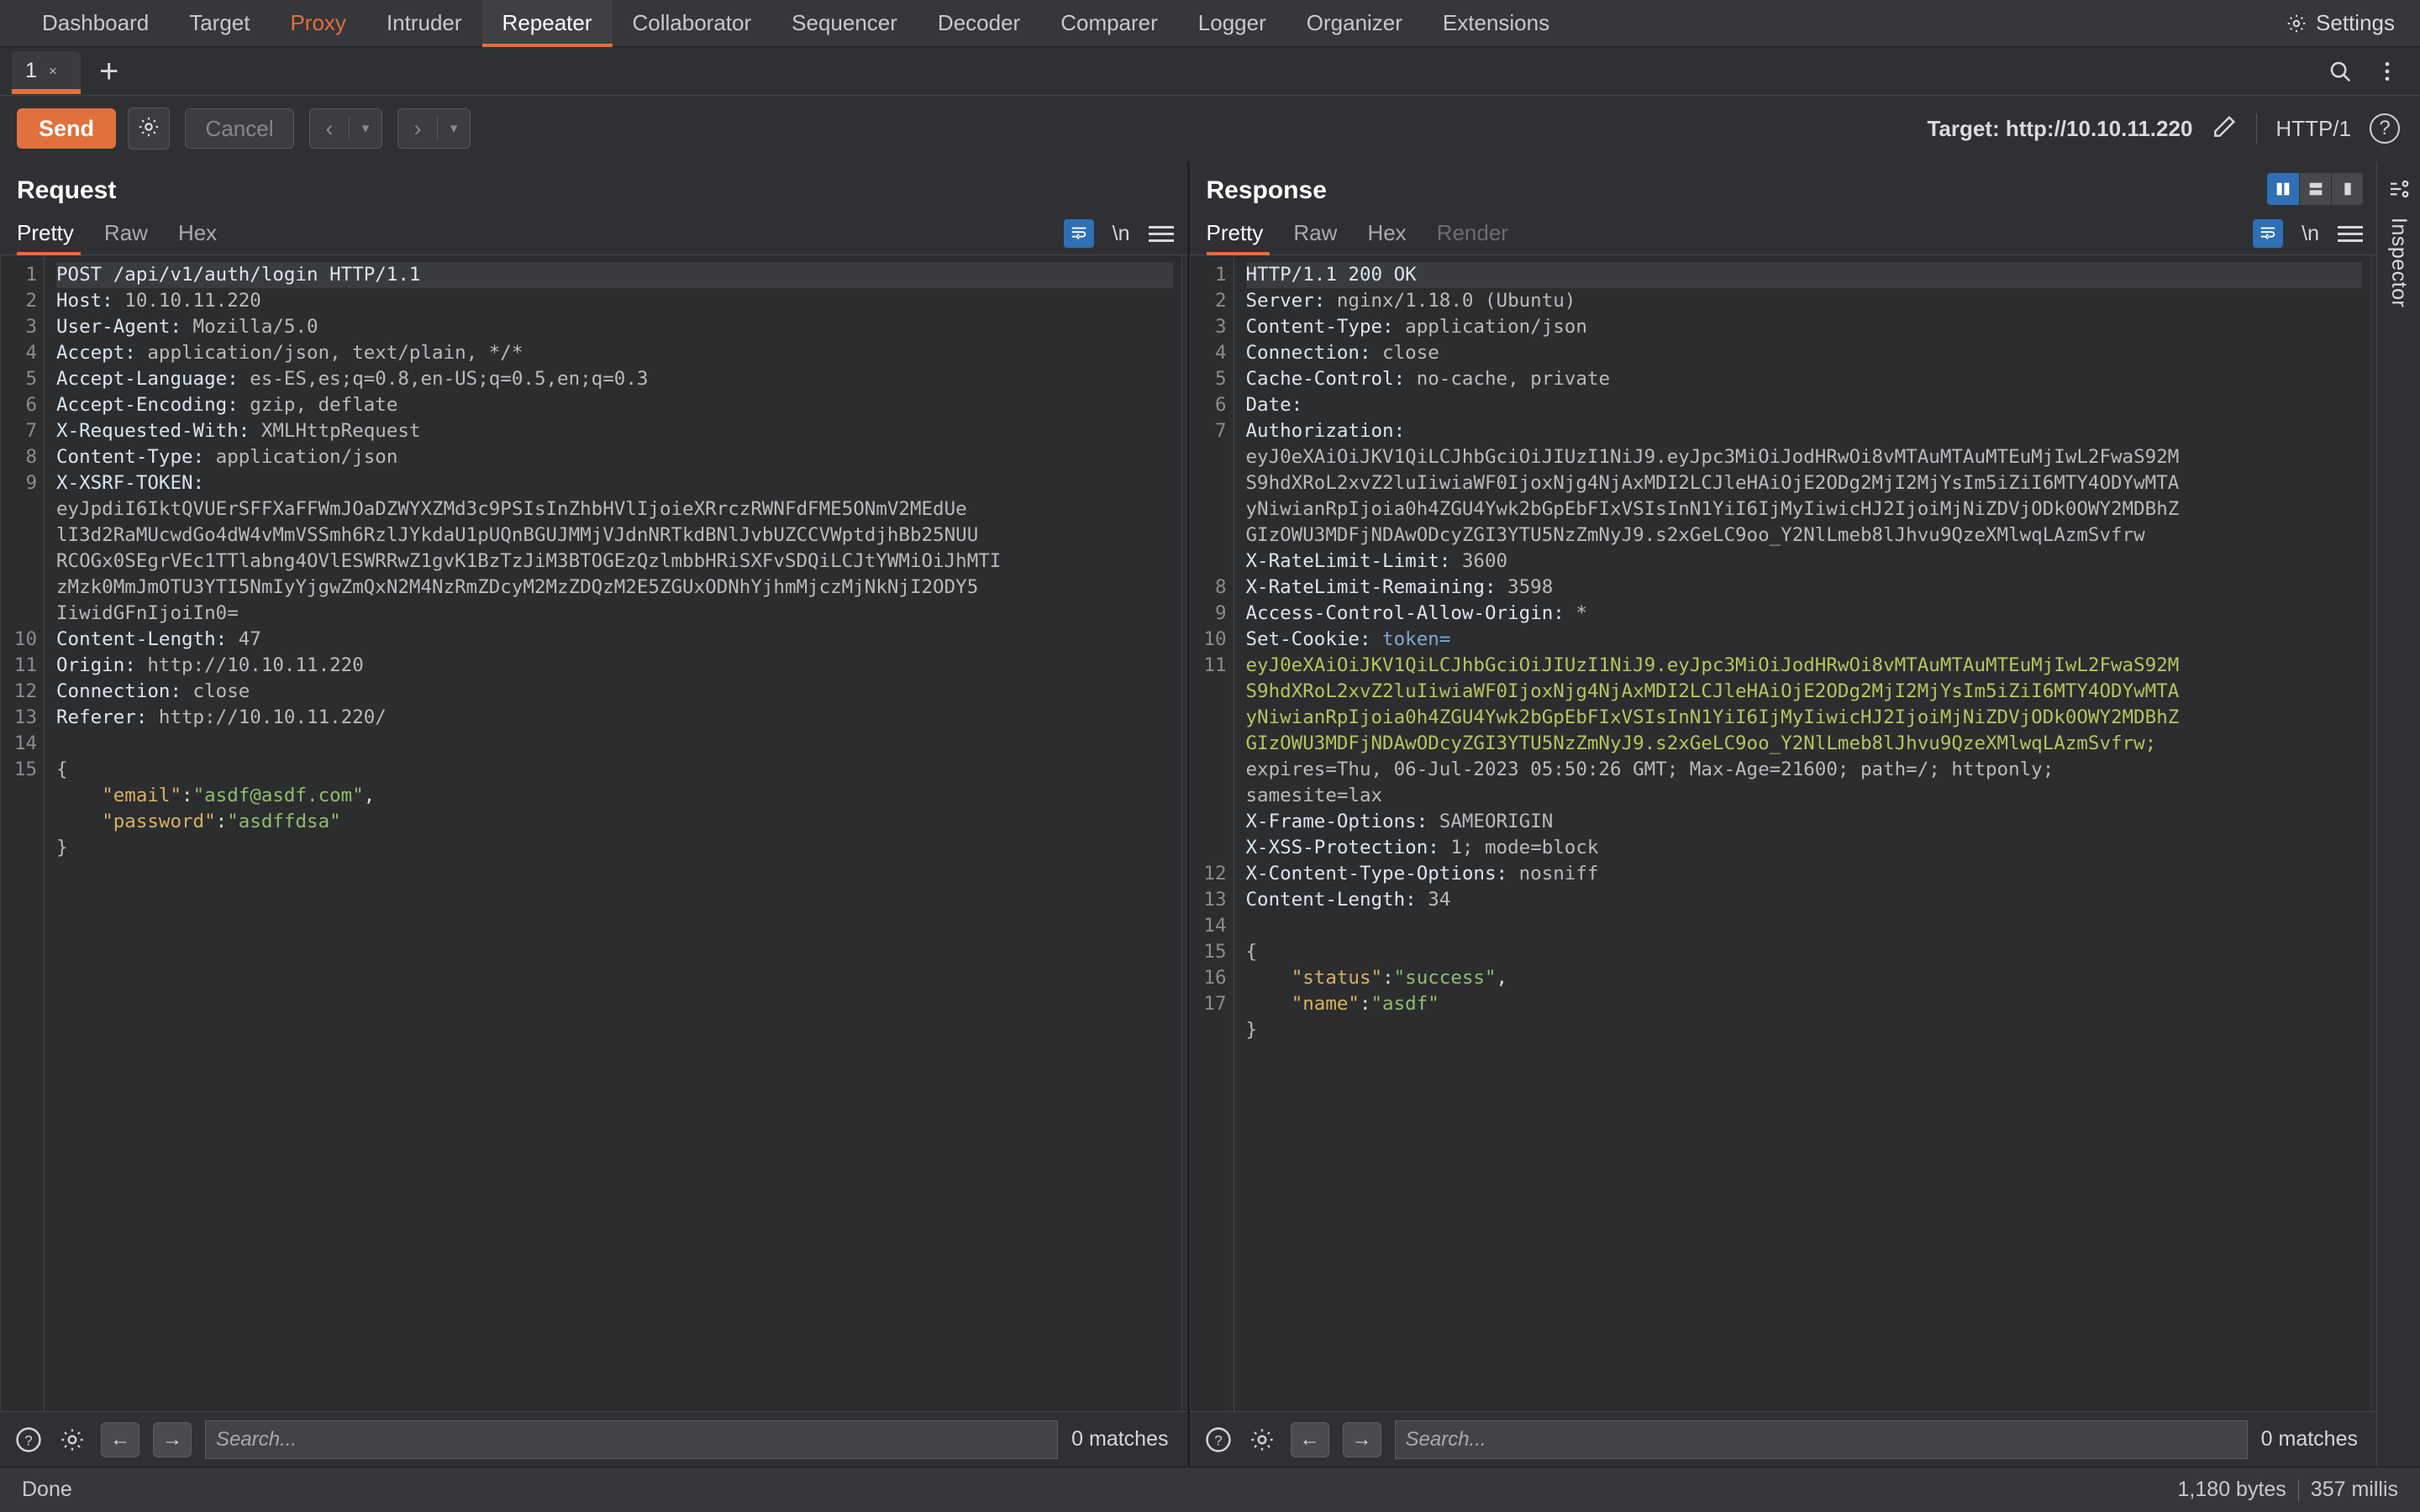 The height and width of the screenshot is (1512, 2420). What do you see at coordinates (844, 23) in the screenshot?
I see `nav-item-sequencer: Sequencer` at bounding box center [844, 23].